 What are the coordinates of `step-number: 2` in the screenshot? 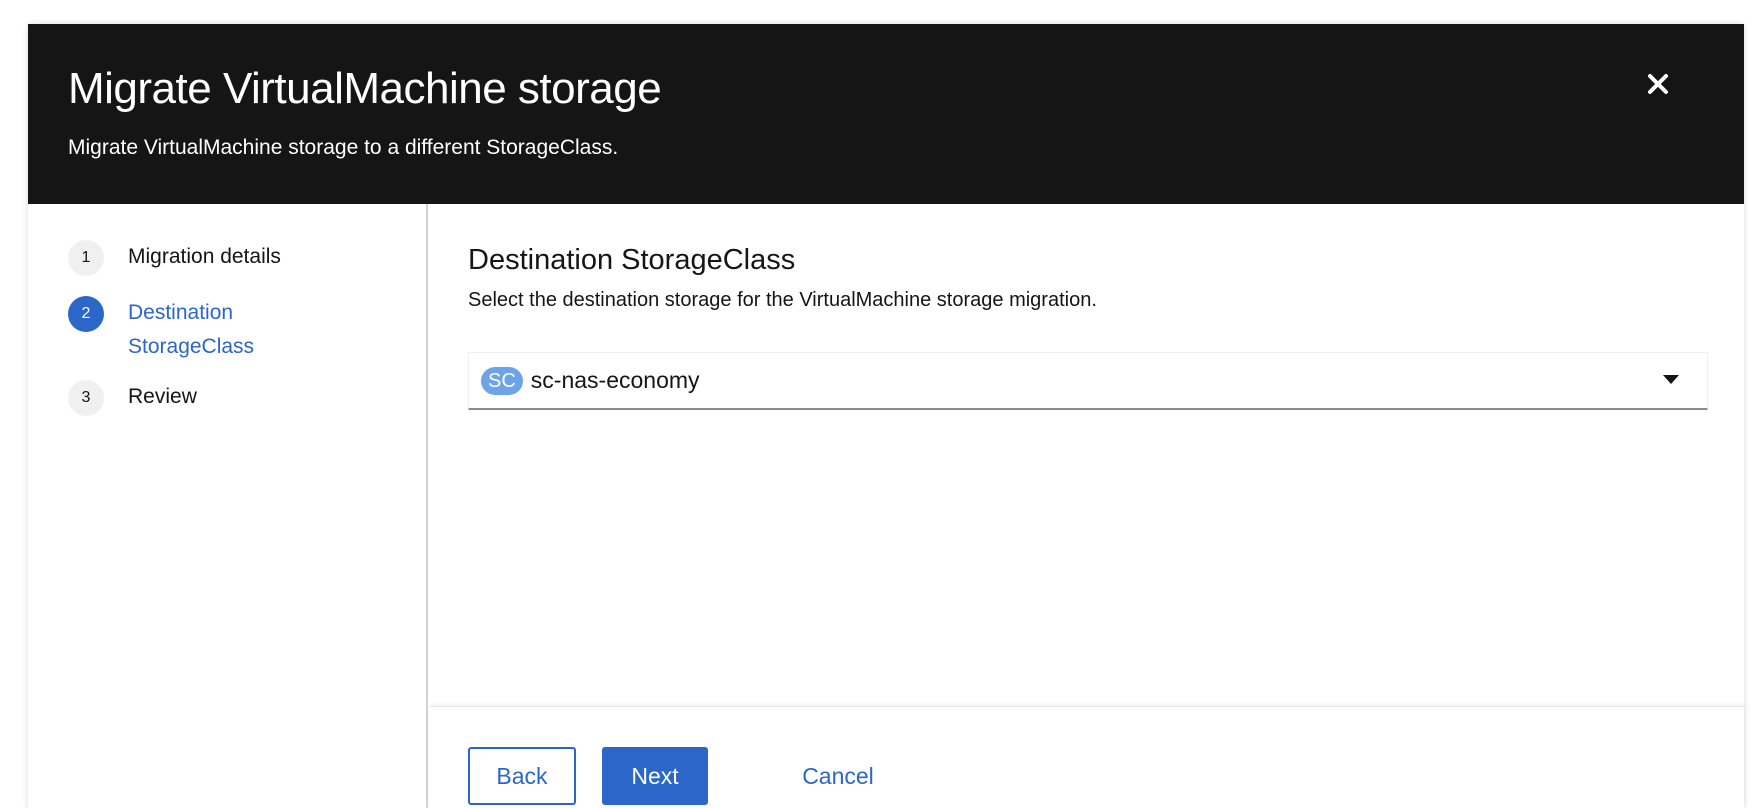 It's located at (86, 314).